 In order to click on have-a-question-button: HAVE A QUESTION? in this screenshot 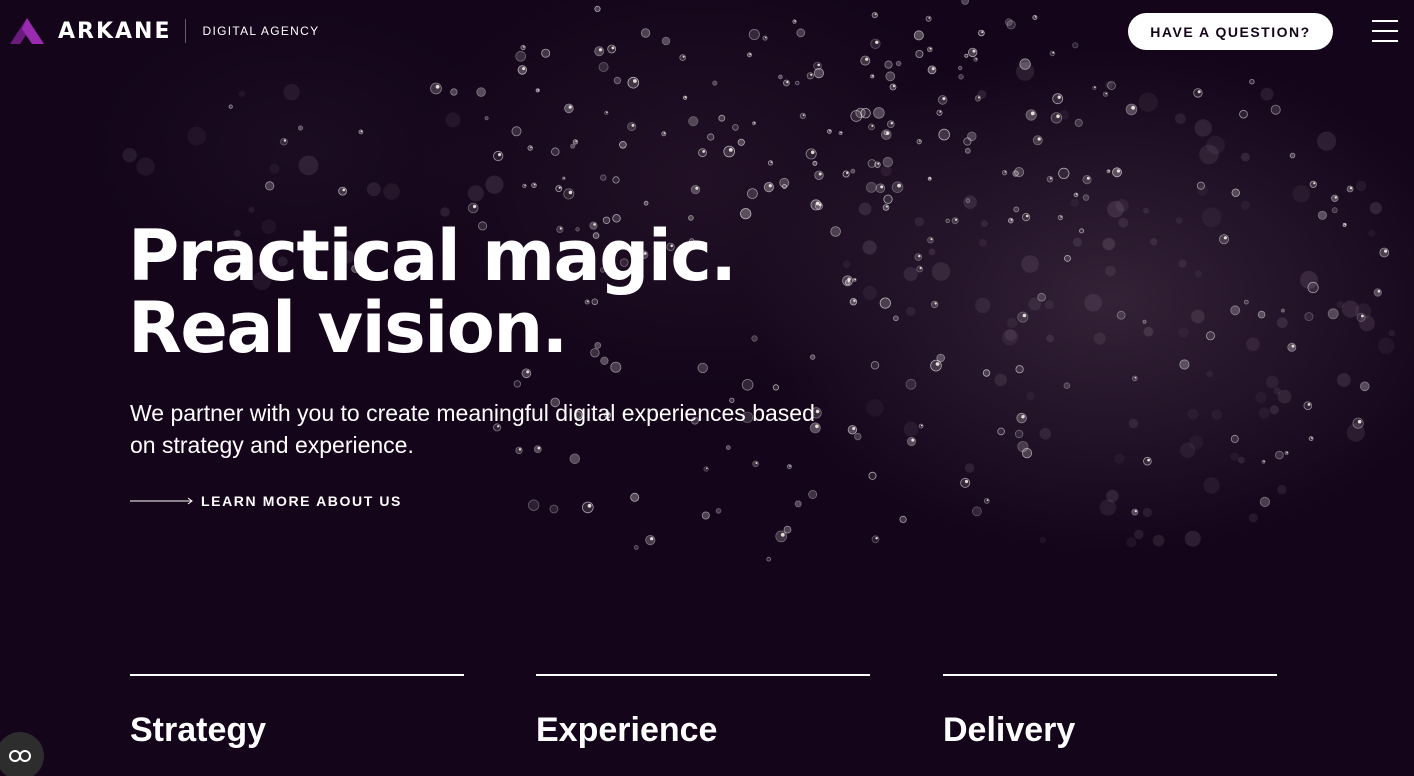, I will do `click(1230, 31)`.